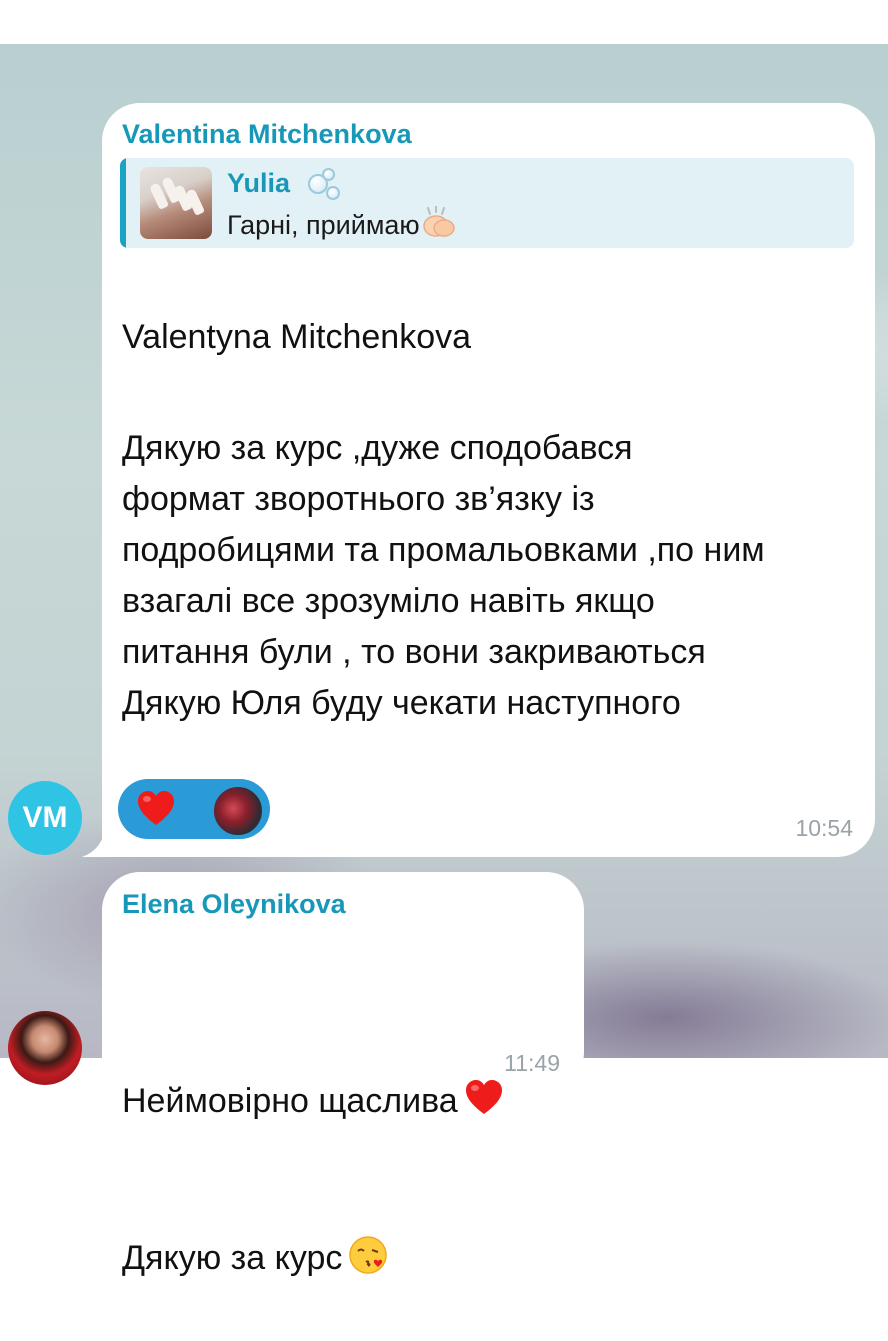 The width and height of the screenshot is (888, 1341). I want to click on clapping-hands-icon, so click(439, 225).